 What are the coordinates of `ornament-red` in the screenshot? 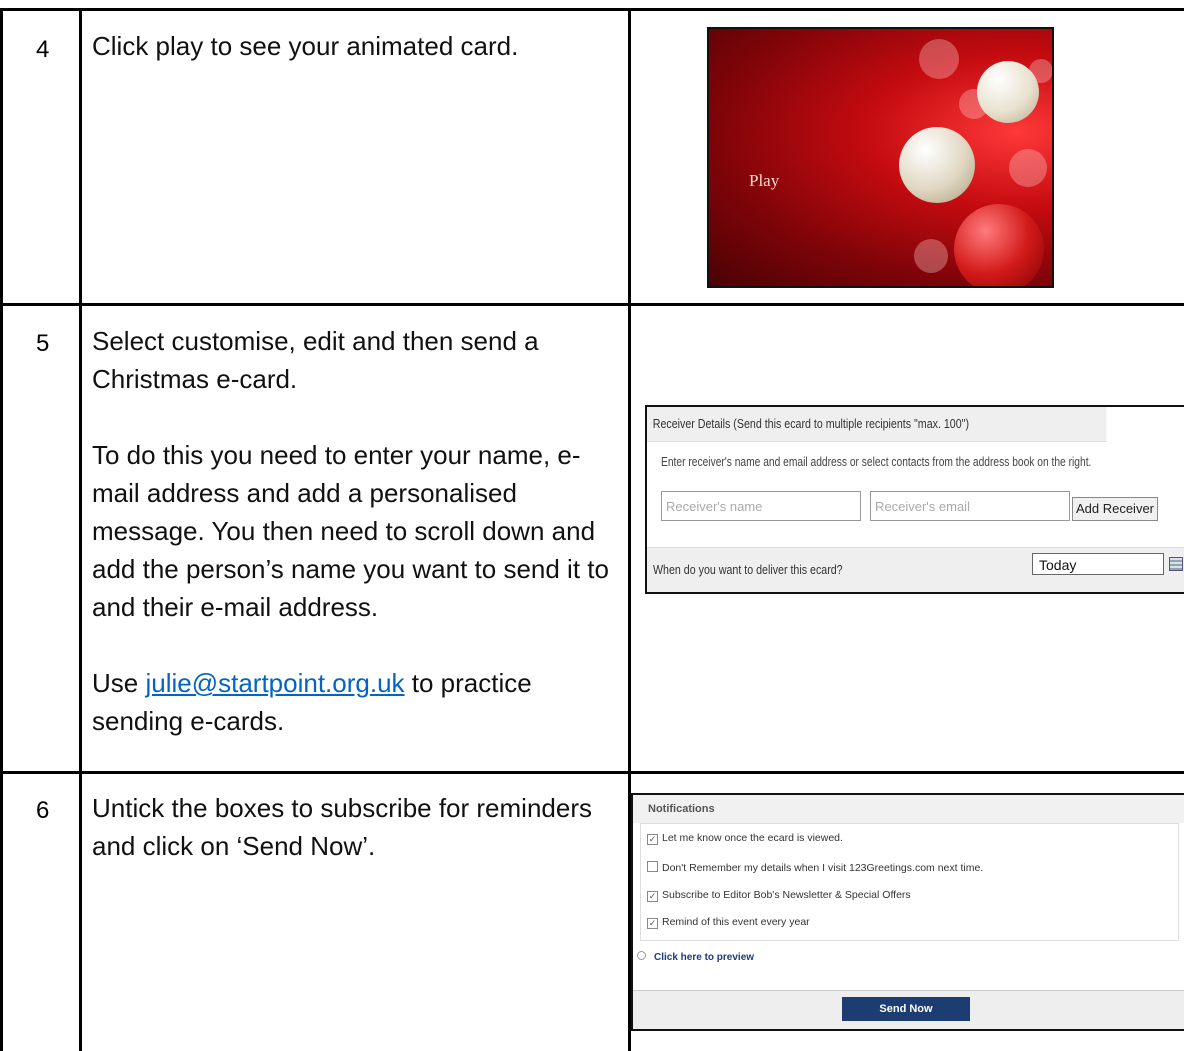 It's located at (999, 245).